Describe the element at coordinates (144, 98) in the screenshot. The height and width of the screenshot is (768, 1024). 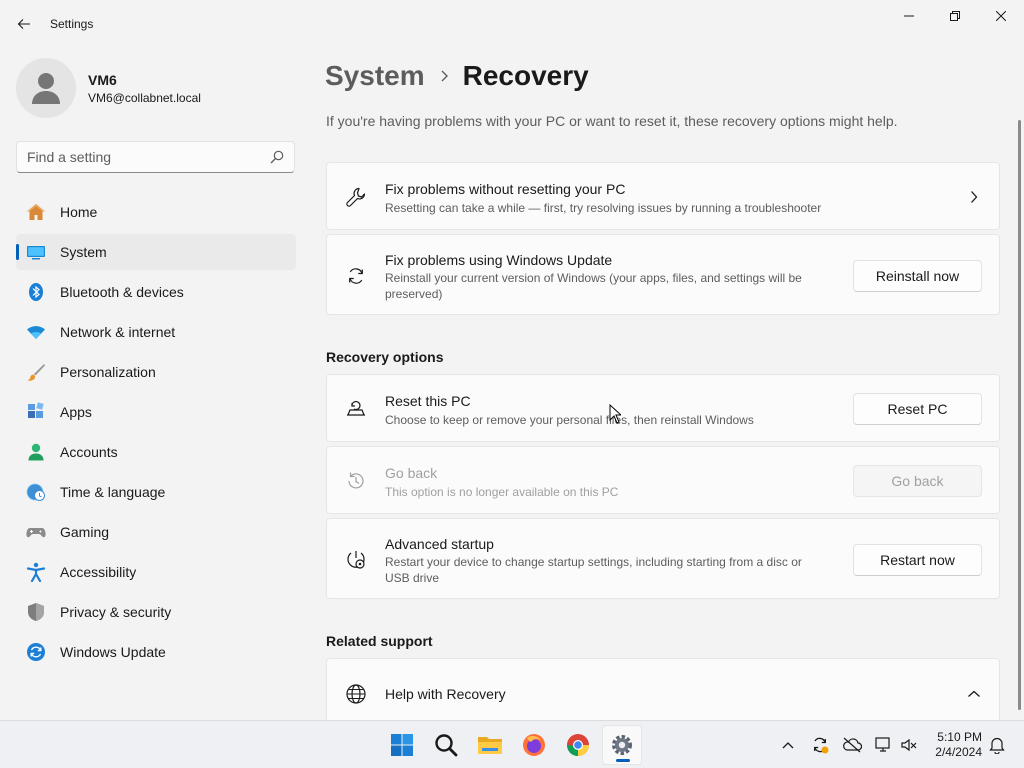
I see `profile-email: VM6@collabnet.local` at that location.